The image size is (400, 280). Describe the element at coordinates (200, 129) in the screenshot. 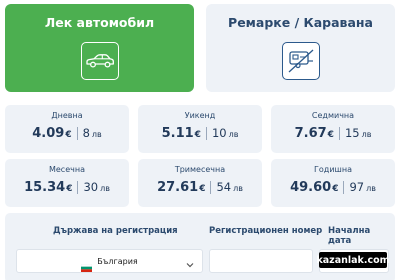

I see `price-card-weekend: Уикенд 5.11 € 10 лв` at that location.